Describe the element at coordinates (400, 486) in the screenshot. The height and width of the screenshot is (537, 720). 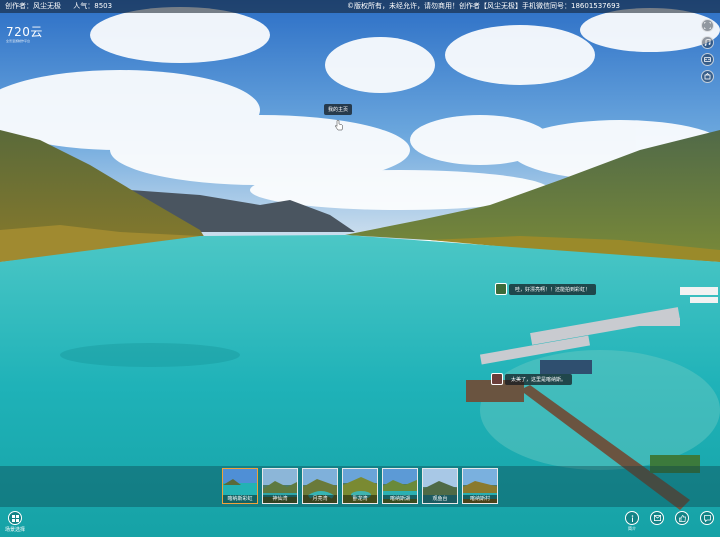
I see `scene-thumbnail: 喀纳斯湖` at that location.